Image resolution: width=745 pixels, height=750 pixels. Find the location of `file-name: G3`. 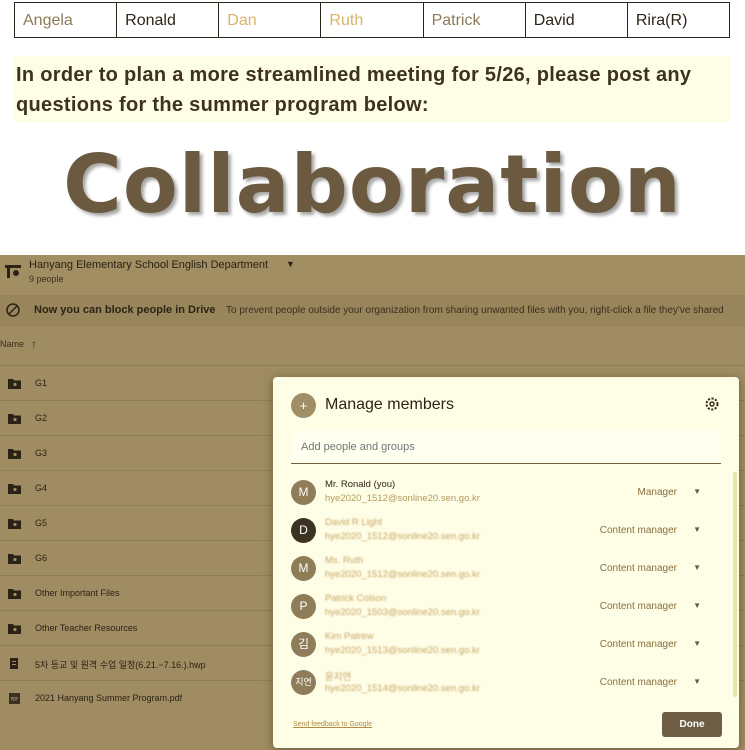

file-name: G3 is located at coordinates (41, 453).